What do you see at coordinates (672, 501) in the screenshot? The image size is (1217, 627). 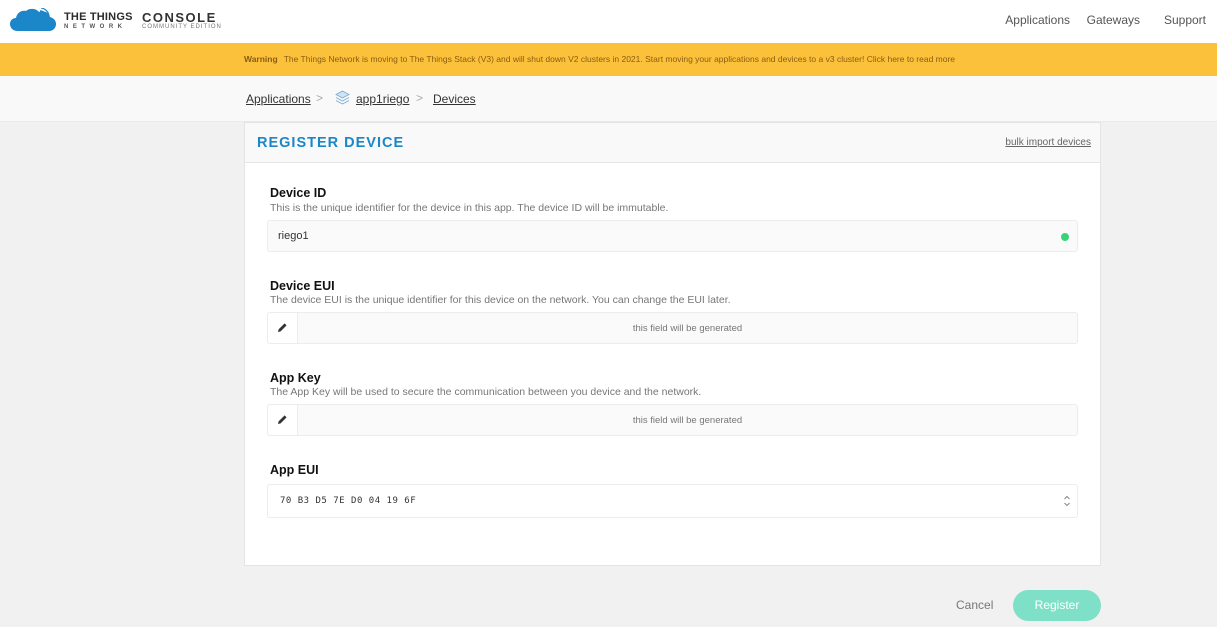 I see `app-eui-select: 70 B3 D5 7E D0 04 19 6F` at bounding box center [672, 501].